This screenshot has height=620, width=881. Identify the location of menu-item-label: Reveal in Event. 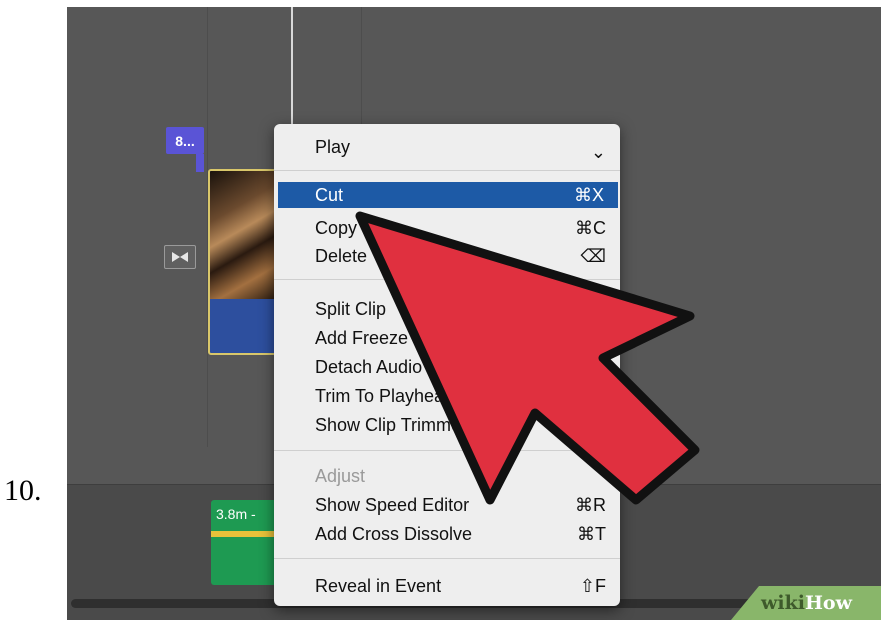
(378, 586).